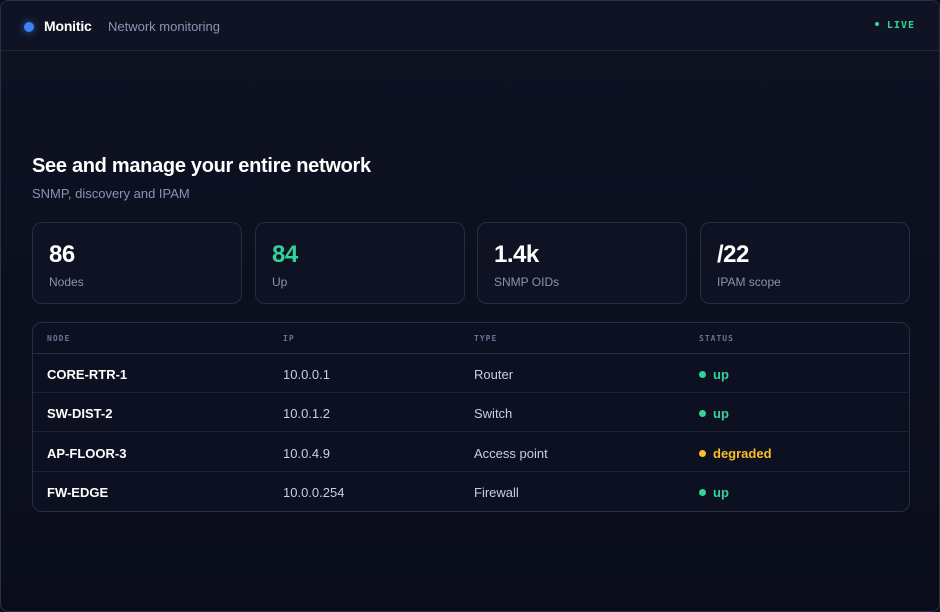 The width and height of the screenshot is (940, 612). What do you see at coordinates (471, 373) in the screenshot?
I see `table-row: CORE-RTR-1 10.0.0.1 Router up` at bounding box center [471, 373].